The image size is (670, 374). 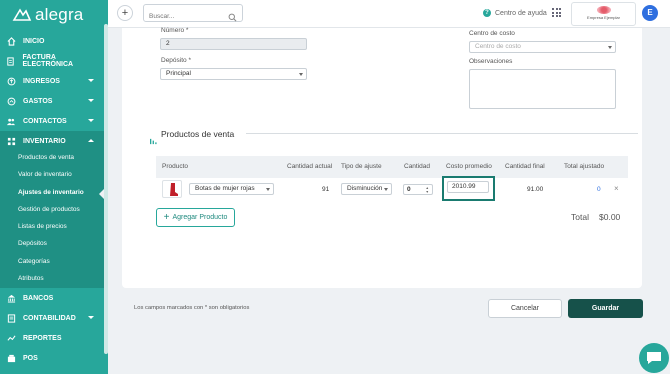 I want to click on current-qty: 91, so click(x=326, y=189).